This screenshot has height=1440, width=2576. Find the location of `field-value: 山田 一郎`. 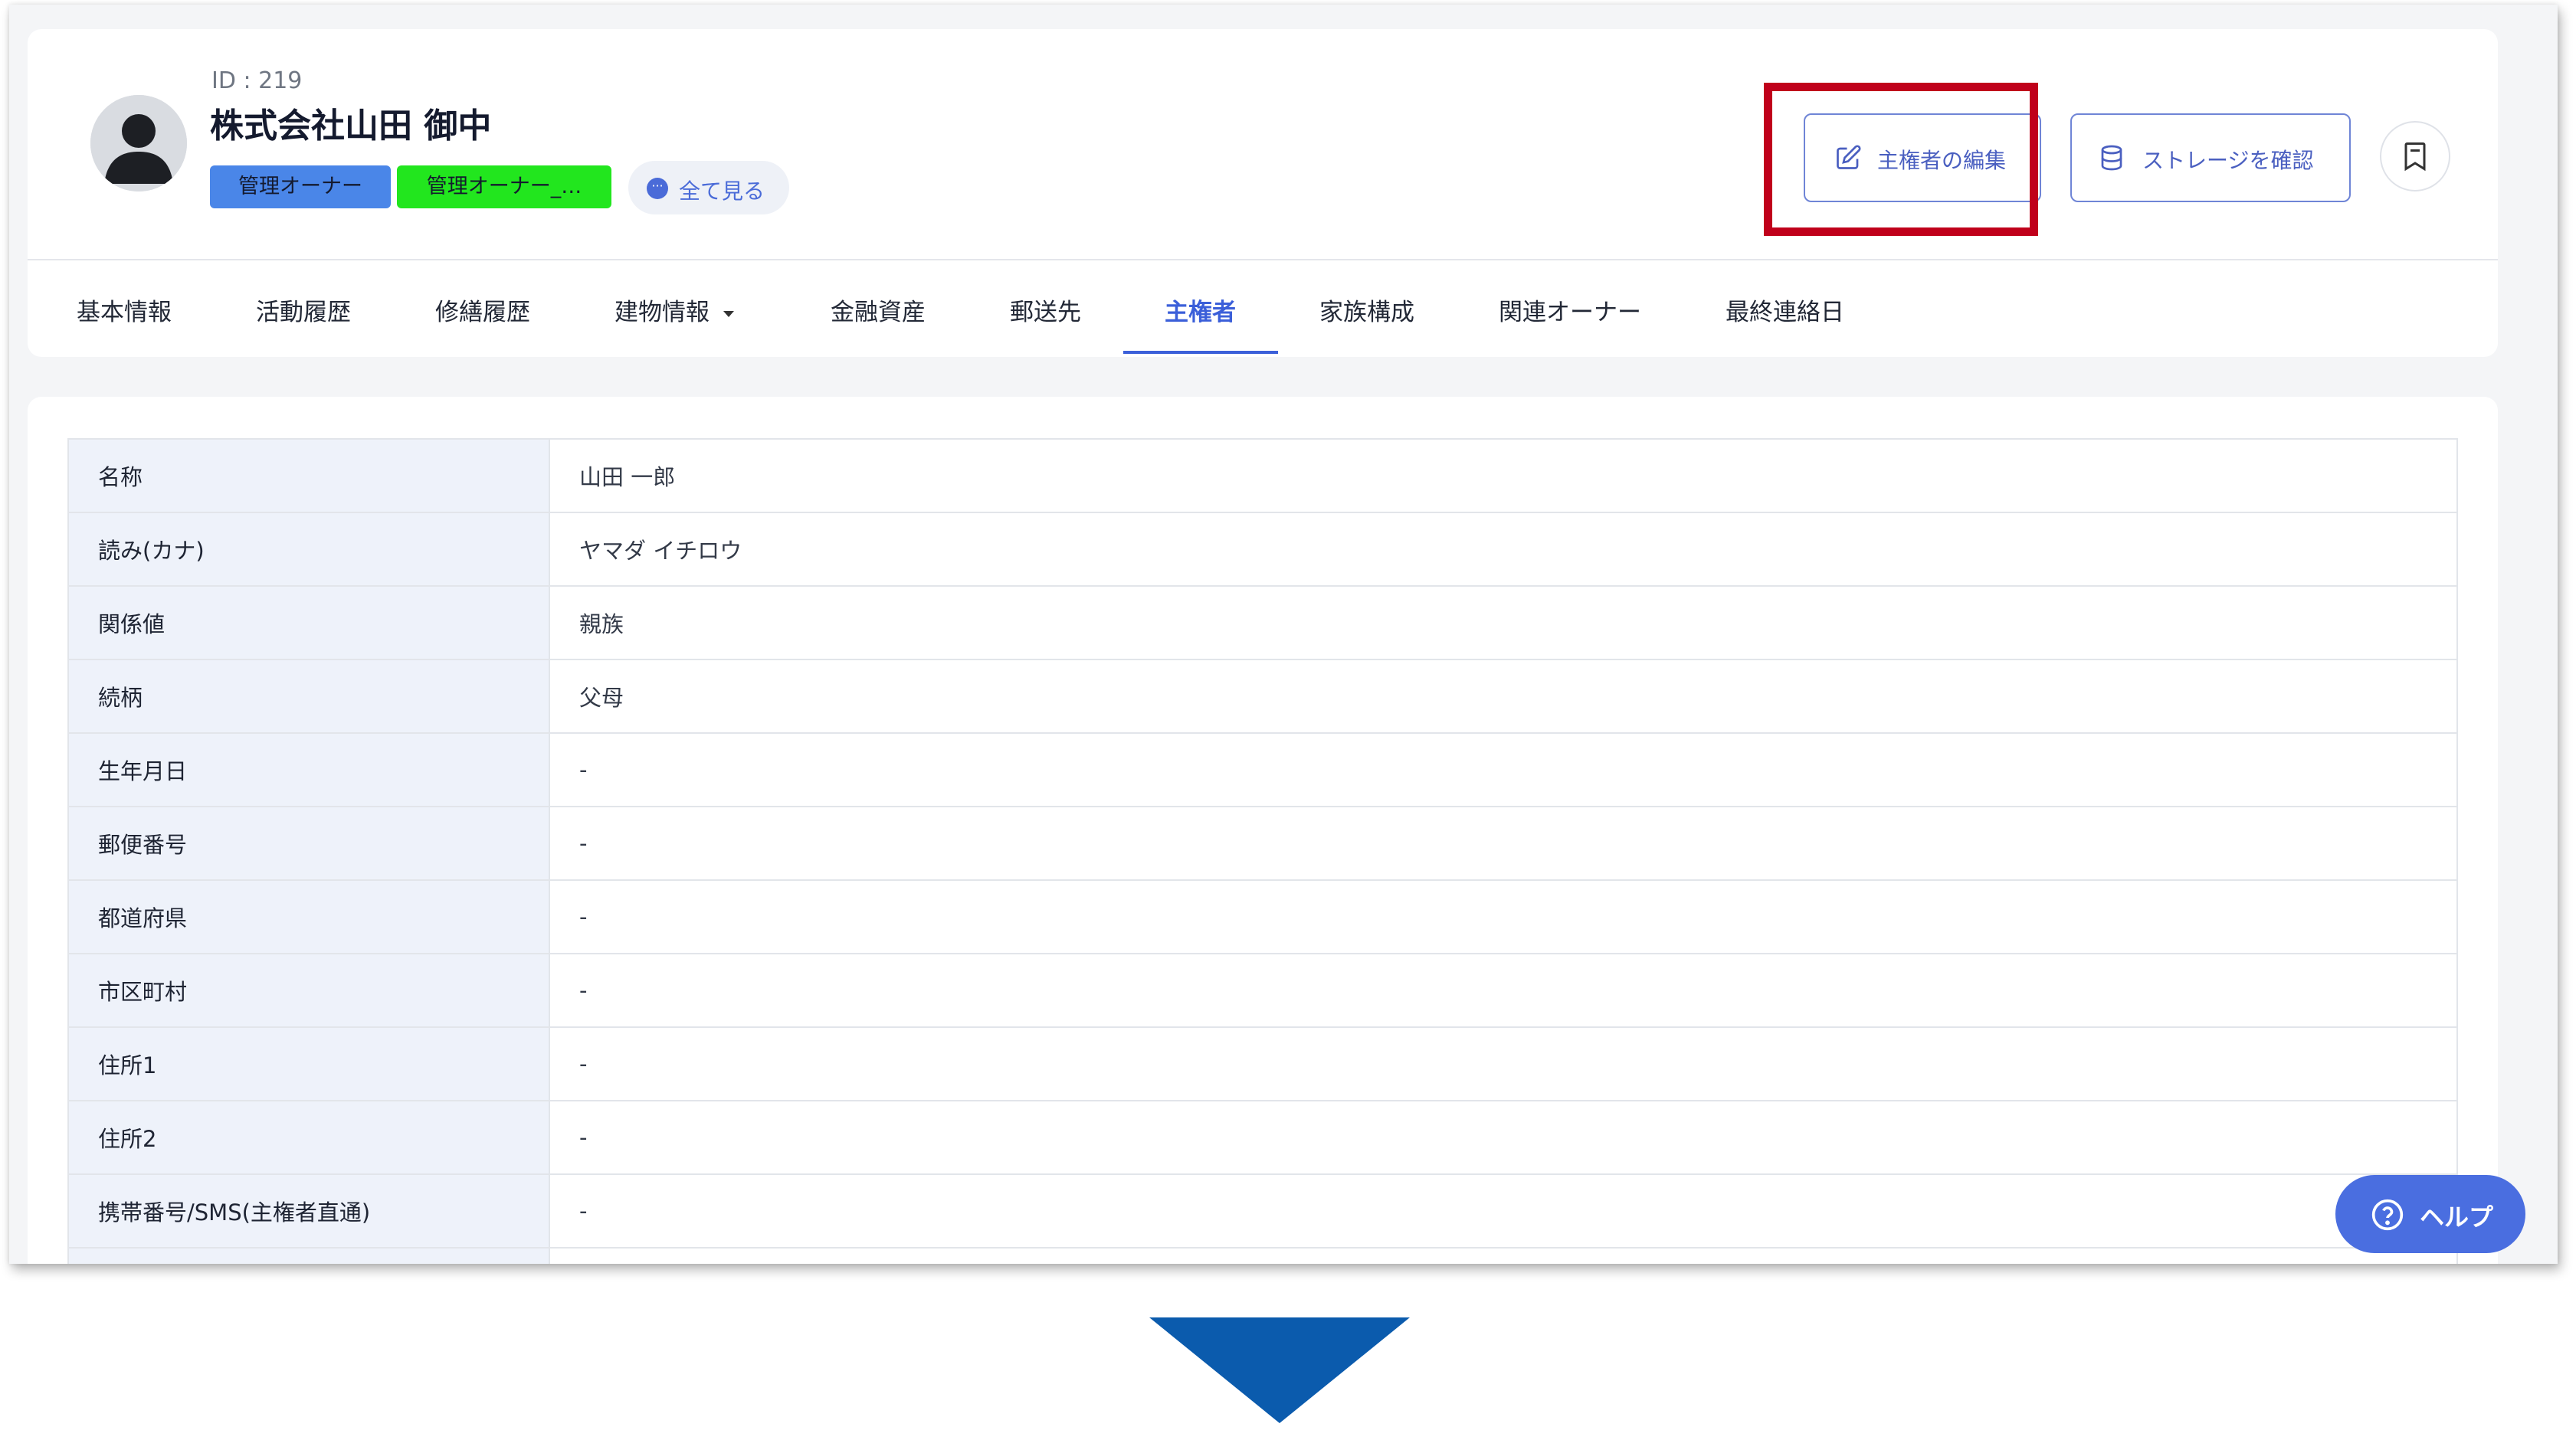

field-value: 山田 一郎 is located at coordinates (1503, 475).